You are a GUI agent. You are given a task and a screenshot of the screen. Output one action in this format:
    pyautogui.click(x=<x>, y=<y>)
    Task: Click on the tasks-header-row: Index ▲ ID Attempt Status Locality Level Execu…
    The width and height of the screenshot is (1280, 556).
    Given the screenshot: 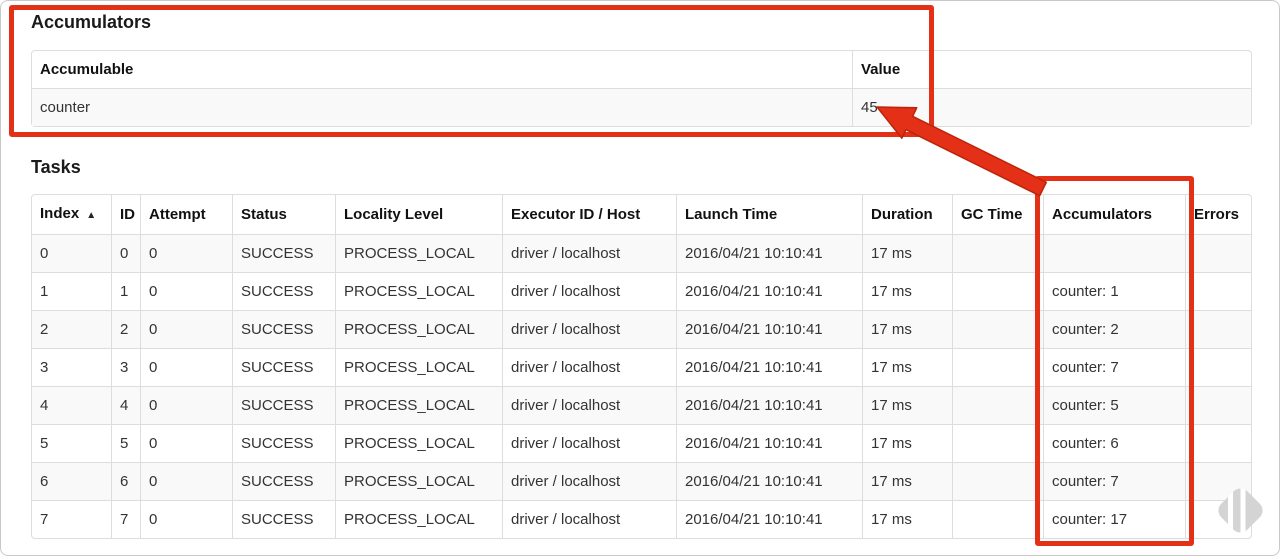 What is the action you would take?
    pyautogui.click(x=641, y=214)
    